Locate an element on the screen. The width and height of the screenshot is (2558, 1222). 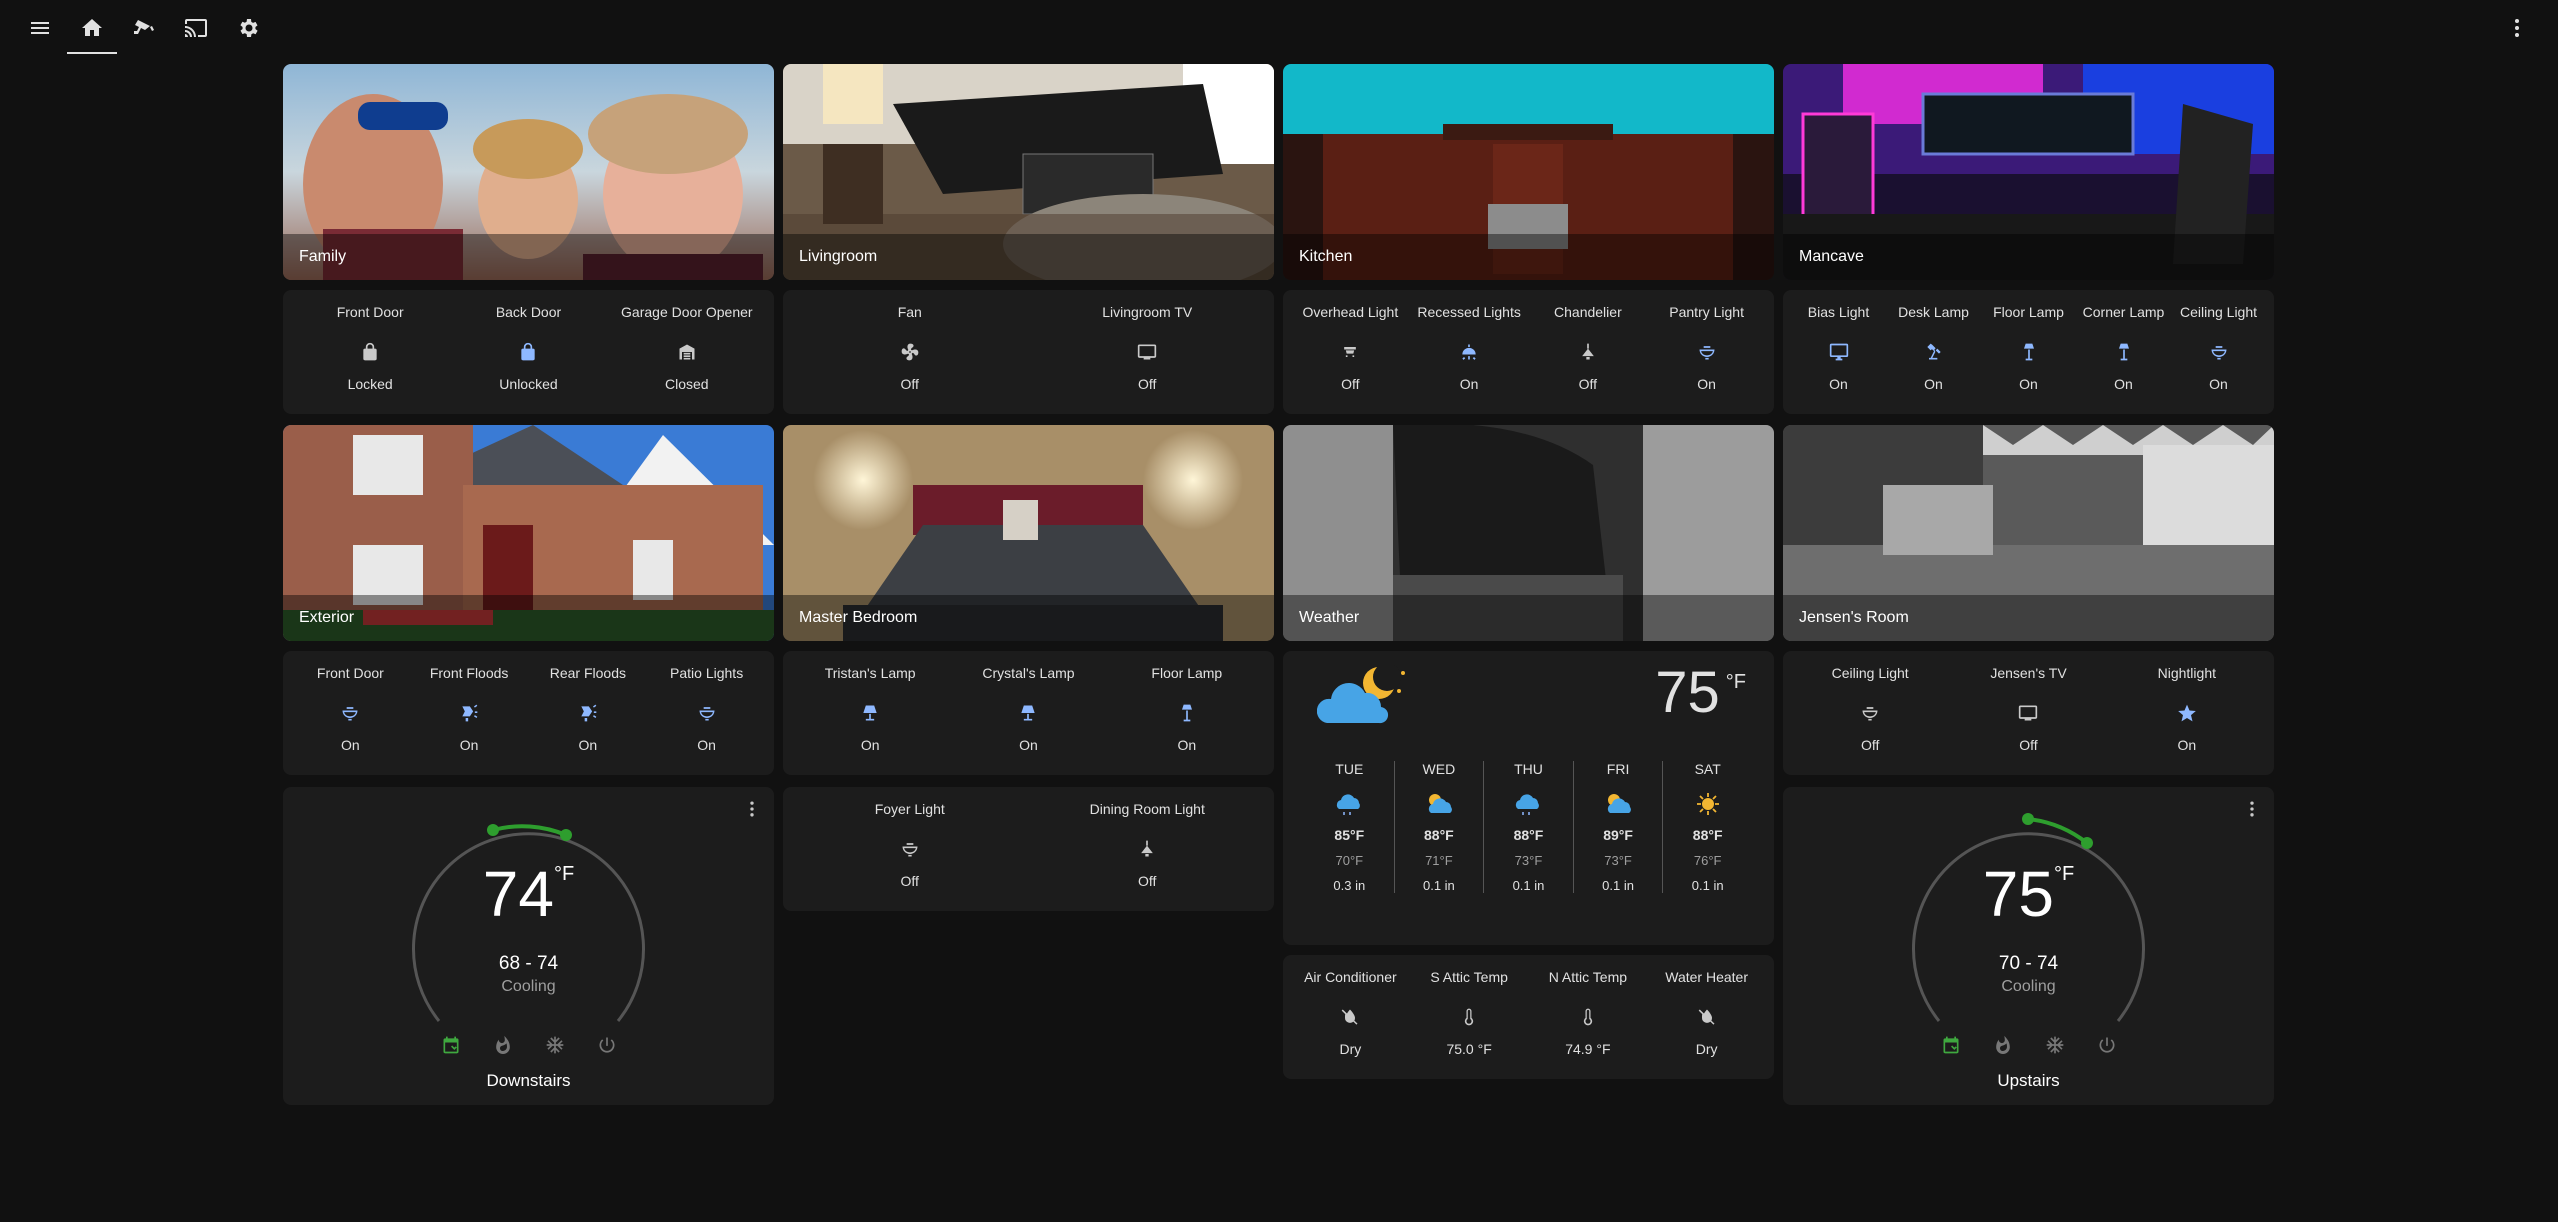
forecast-day-name: FRI is located at coordinates (1618, 769).